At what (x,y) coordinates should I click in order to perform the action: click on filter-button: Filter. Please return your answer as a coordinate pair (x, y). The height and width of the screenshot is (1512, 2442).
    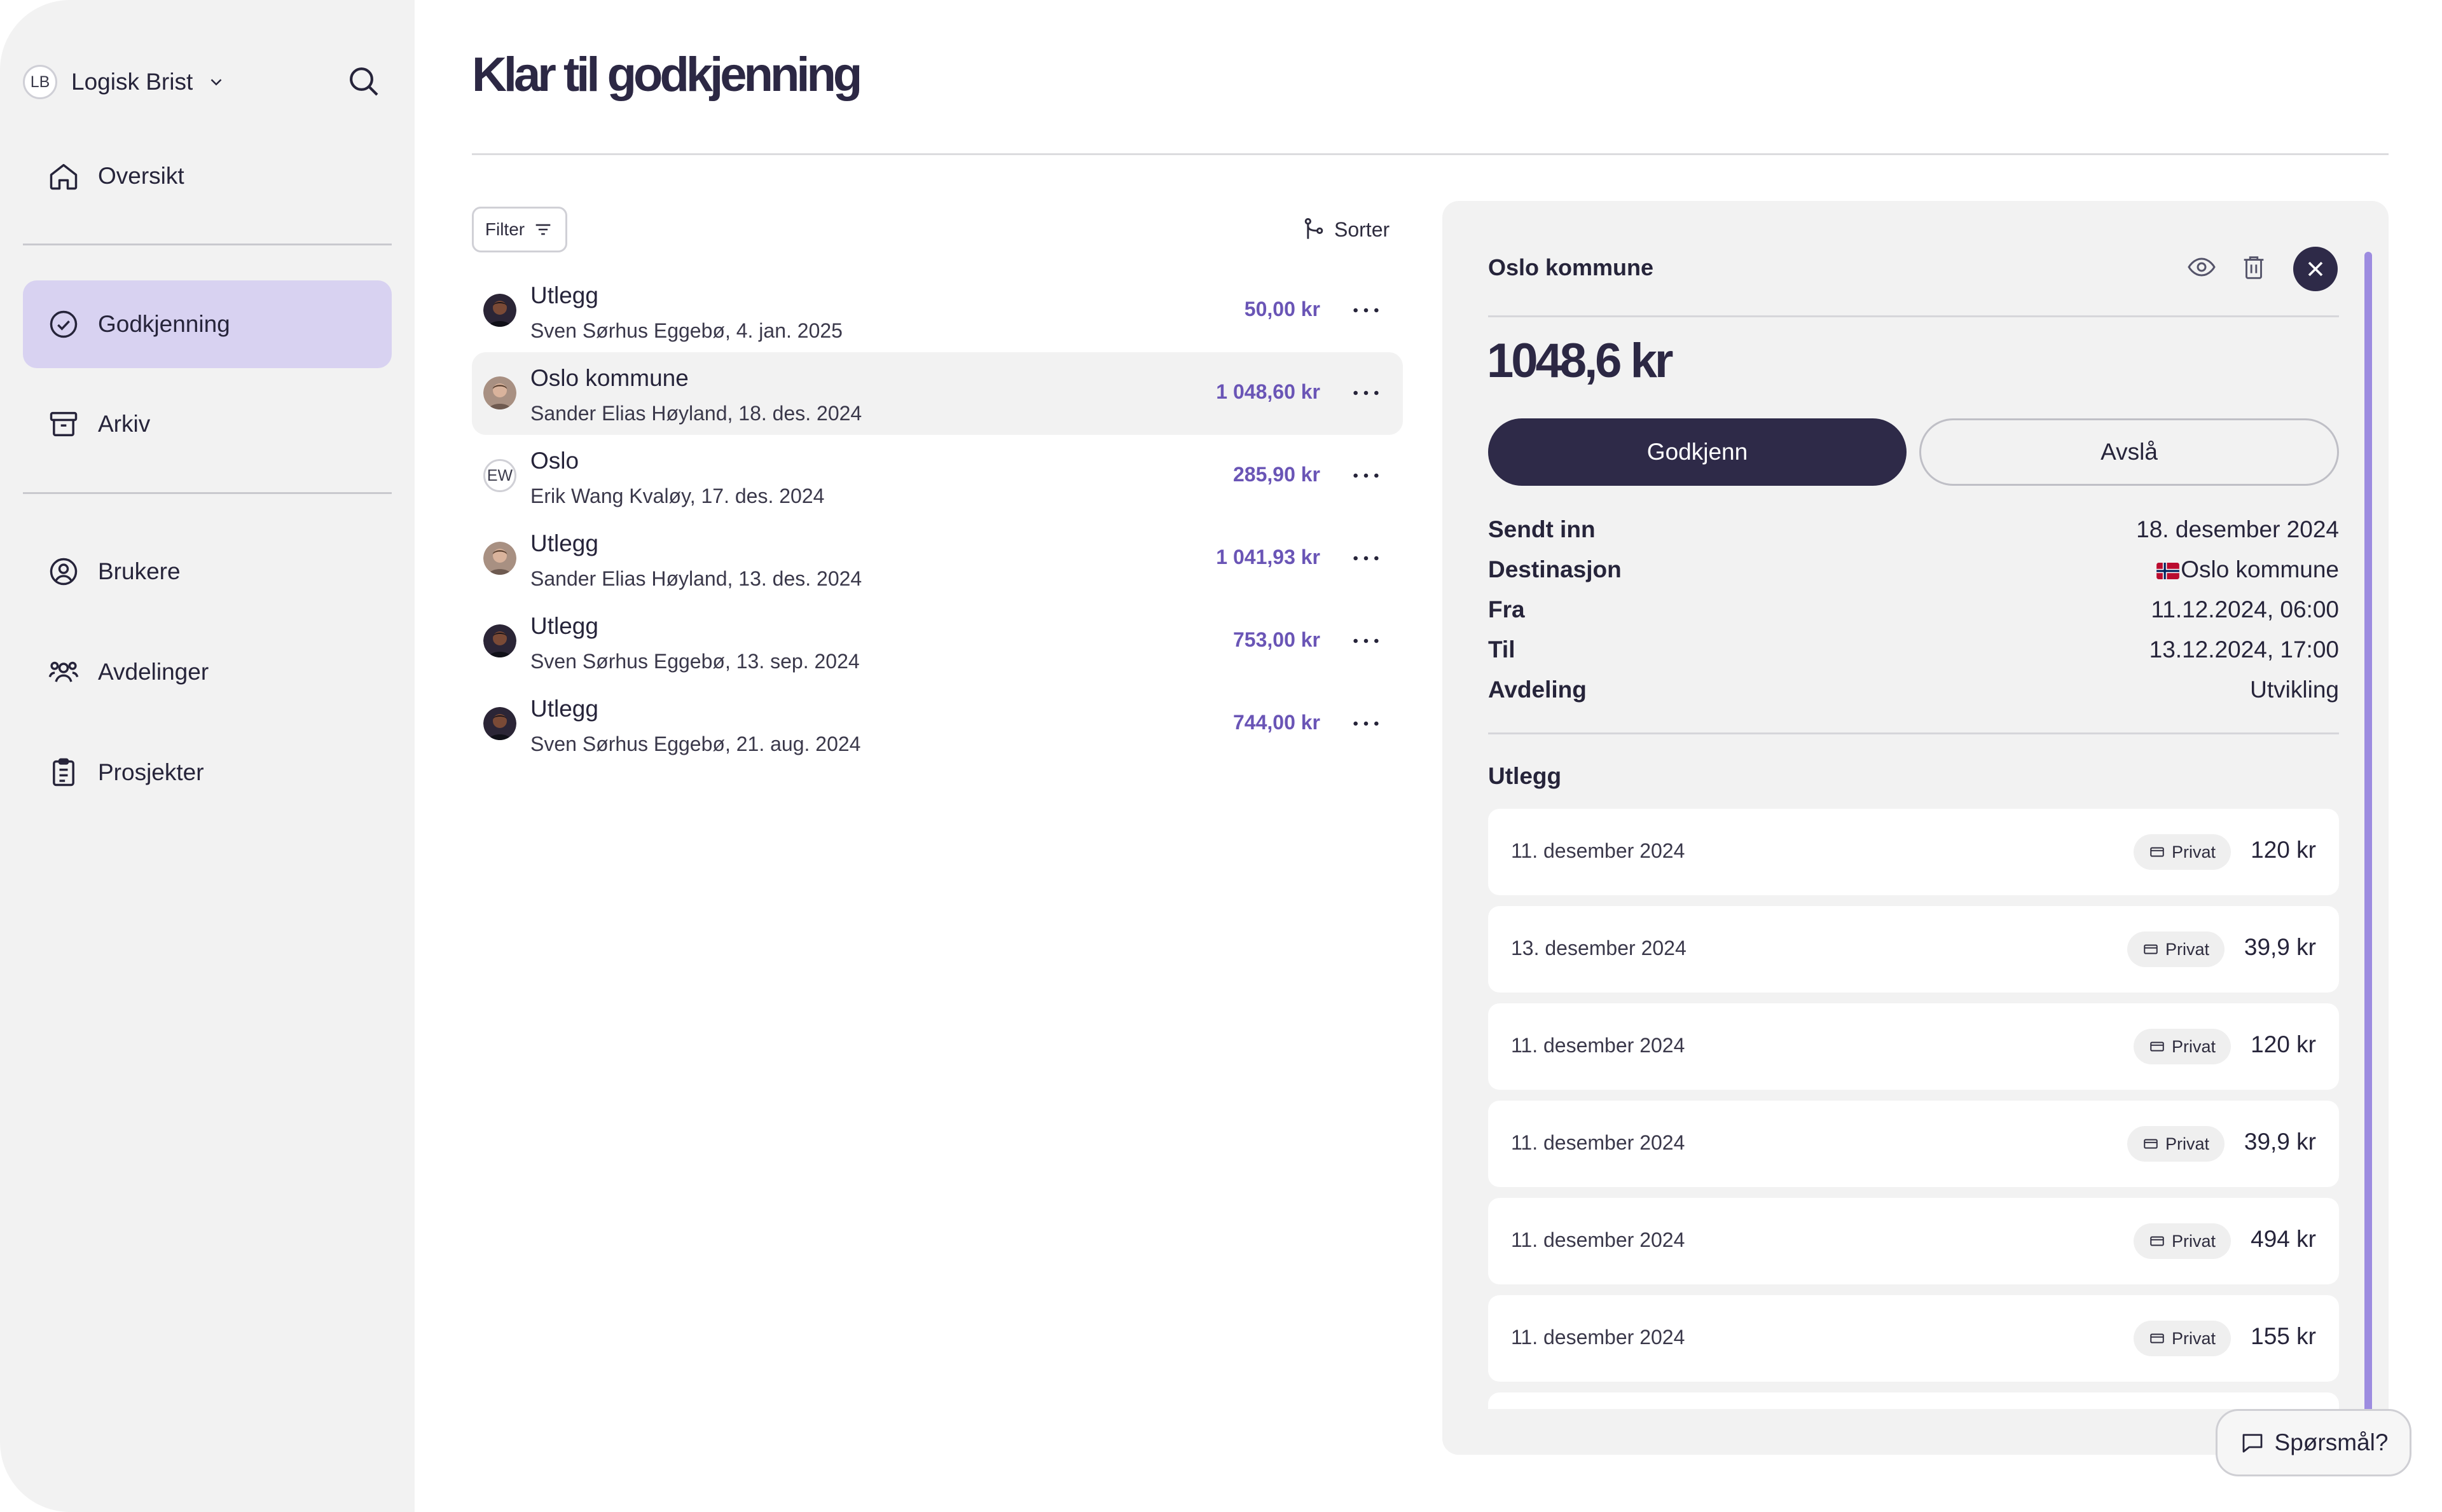
    Looking at the image, I should click on (519, 229).